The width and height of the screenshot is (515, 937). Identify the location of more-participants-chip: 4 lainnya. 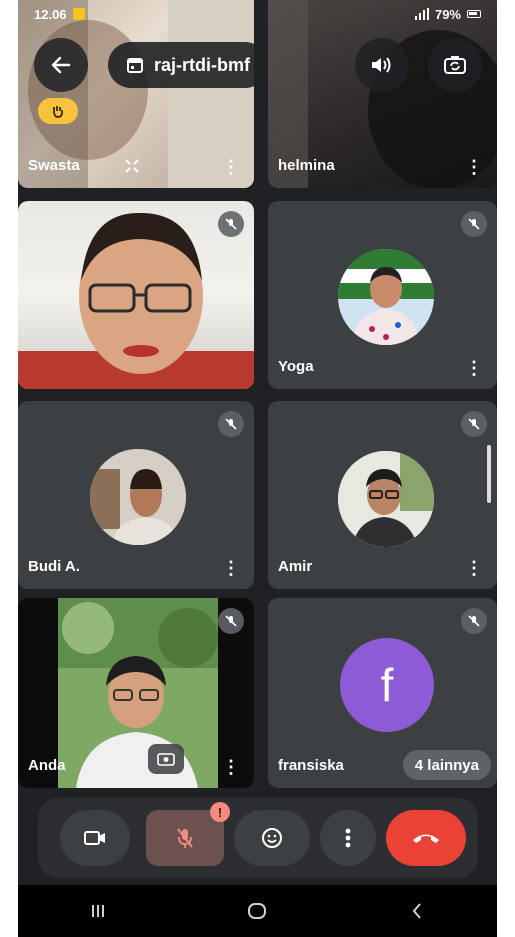
(446, 765).